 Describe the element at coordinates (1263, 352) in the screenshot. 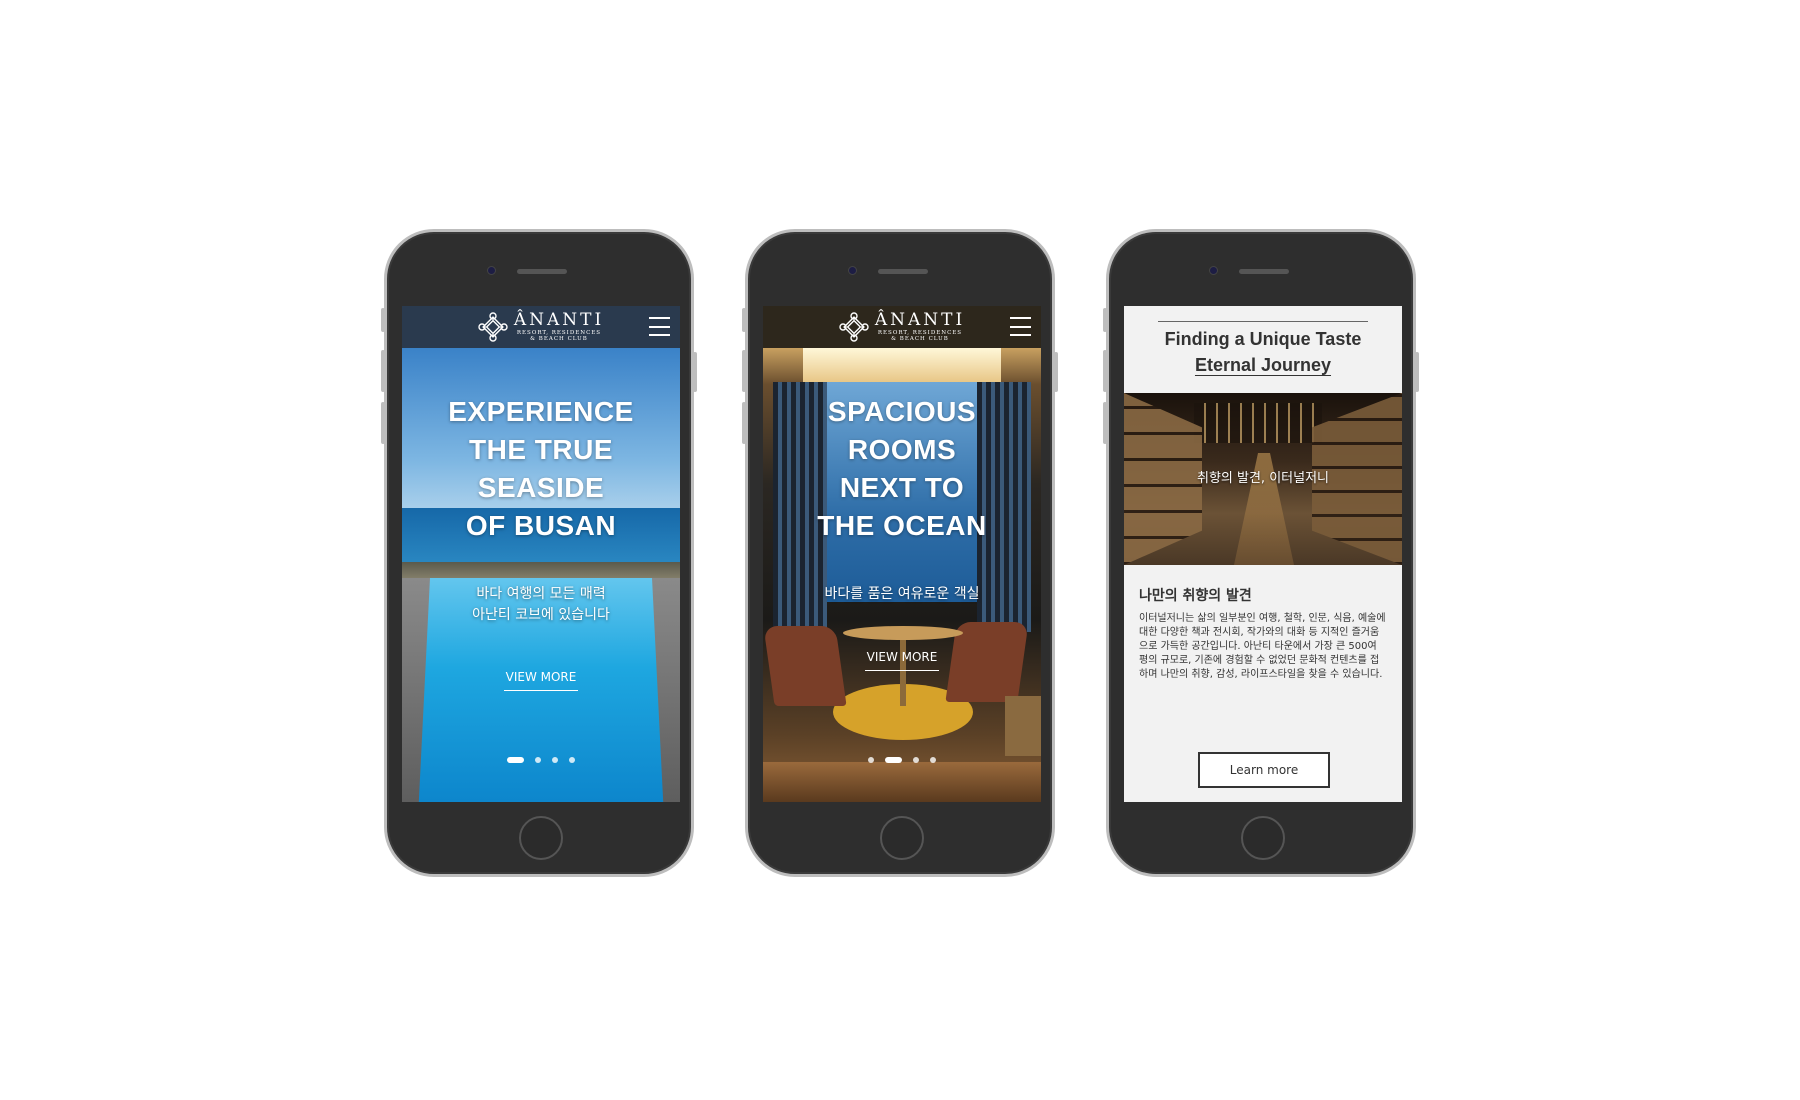

I see `section-title: Finding a Unique Taste Eternal Journey` at that location.